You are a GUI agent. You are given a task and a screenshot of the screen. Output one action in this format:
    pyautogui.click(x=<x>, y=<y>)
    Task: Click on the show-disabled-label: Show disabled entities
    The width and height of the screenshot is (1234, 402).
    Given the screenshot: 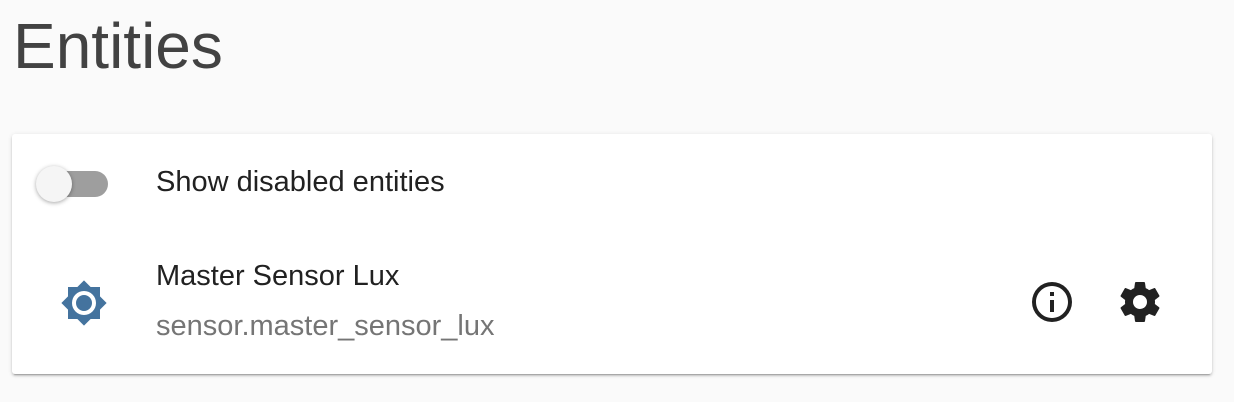 What is the action you would take?
    pyautogui.click(x=300, y=182)
    